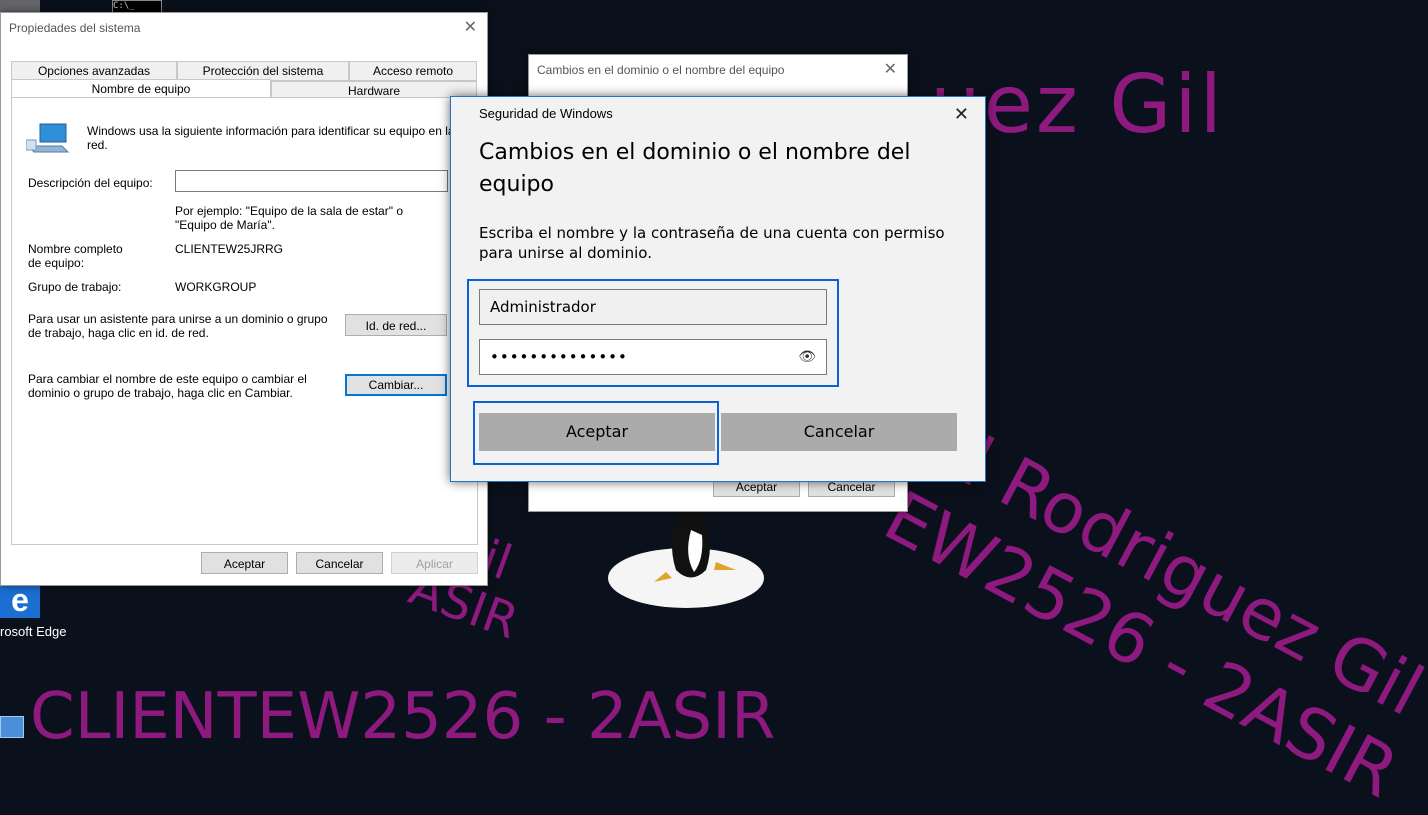 Image resolution: width=1428 pixels, height=815 pixels. Describe the element at coordinates (653, 357) in the screenshot. I see `password-field: •••••••••••••• 👁` at that location.